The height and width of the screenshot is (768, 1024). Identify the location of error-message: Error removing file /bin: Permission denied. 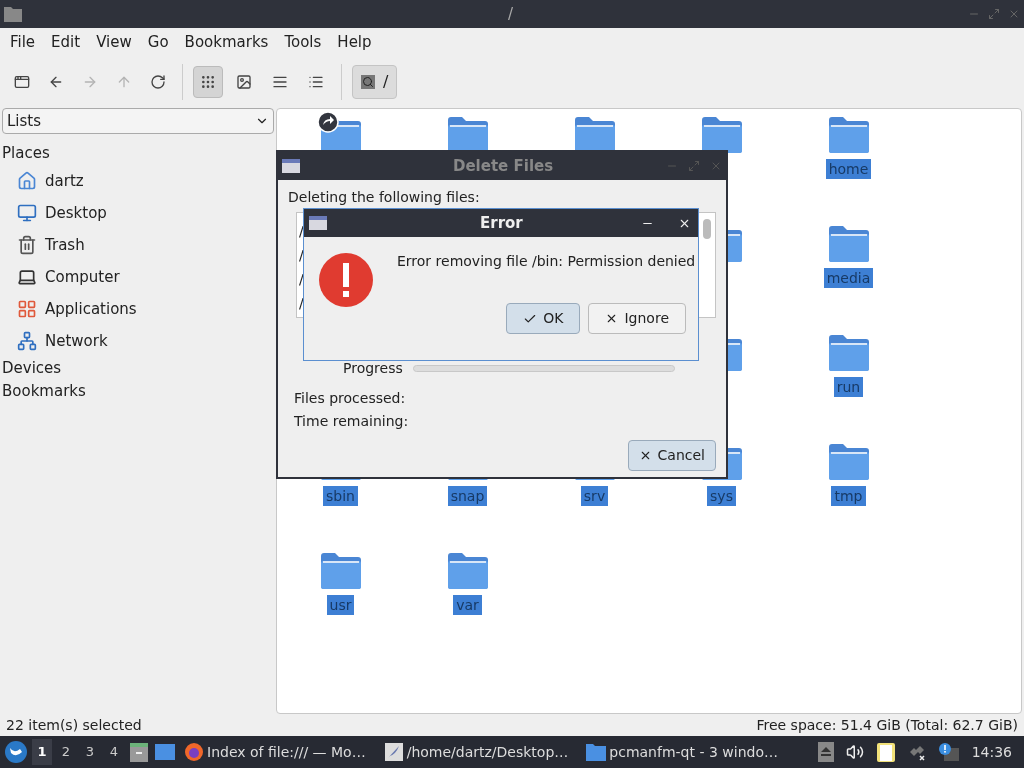
(546, 261).